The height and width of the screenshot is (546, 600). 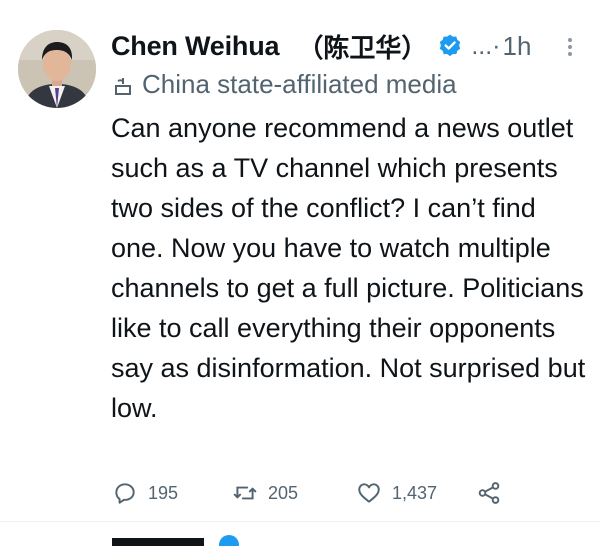 What do you see at coordinates (195, 46) in the screenshot?
I see `display-name: Chen Weihua` at bounding box center [195, 46].